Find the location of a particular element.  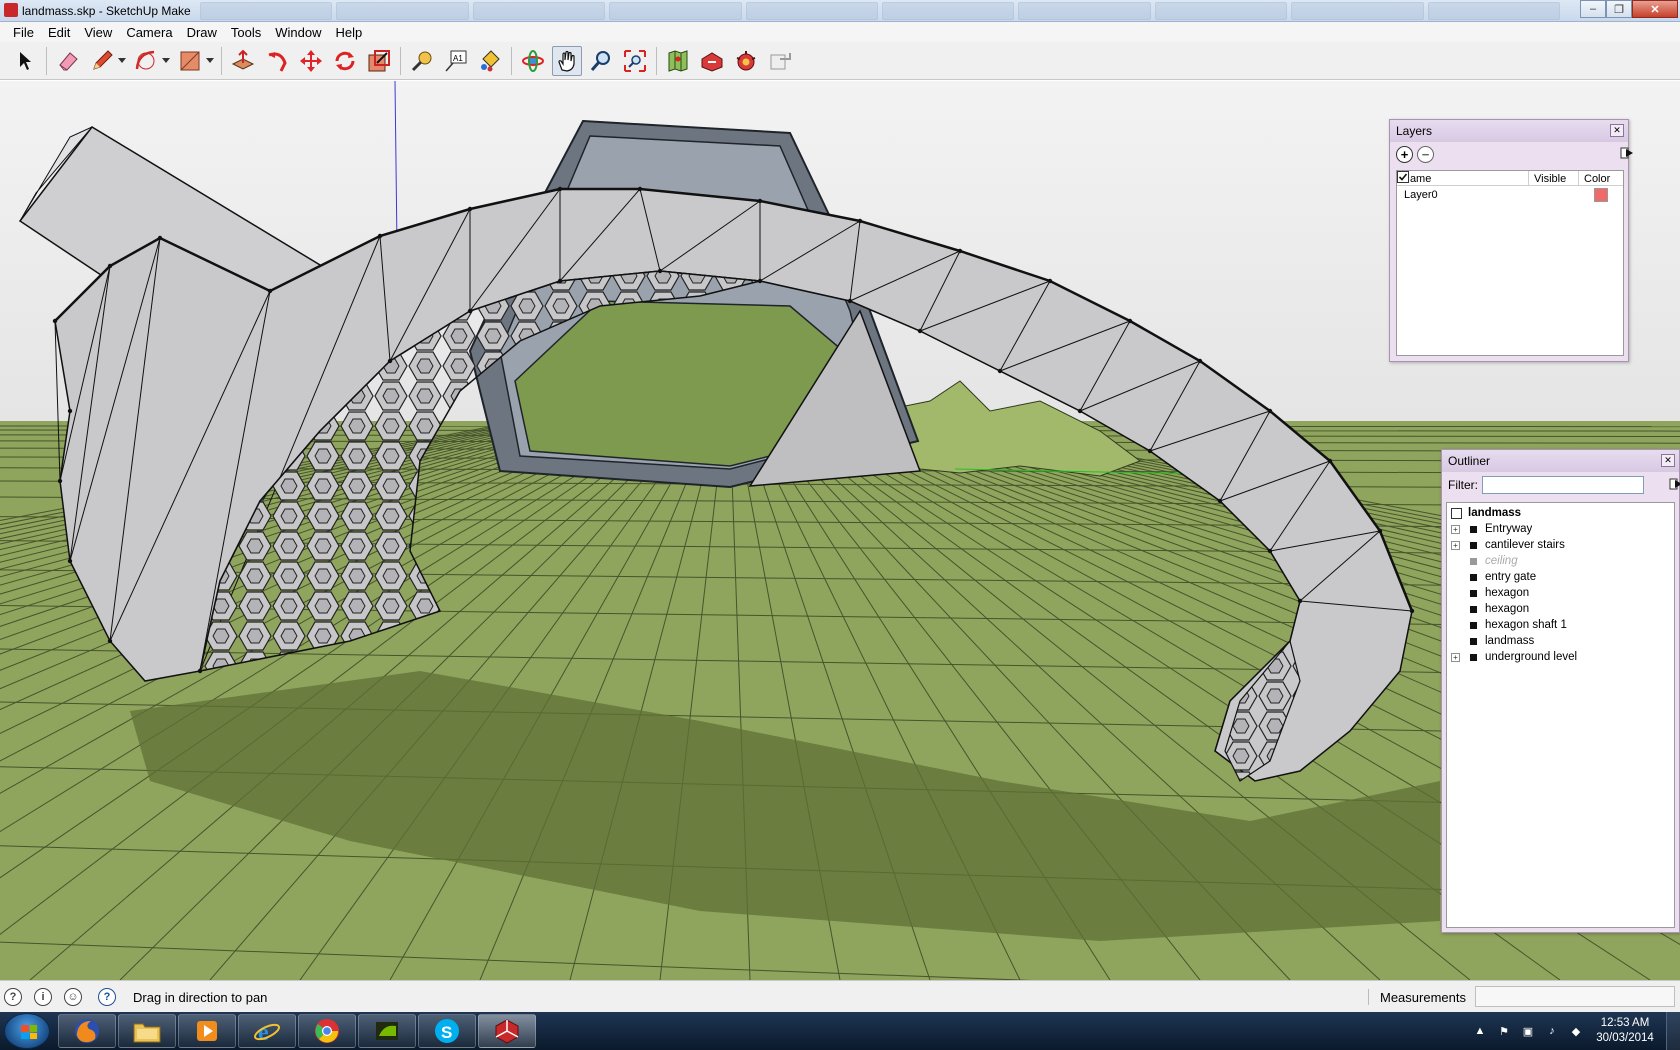

tree-item-label: entry gate is located at coordinates (1510, 577).